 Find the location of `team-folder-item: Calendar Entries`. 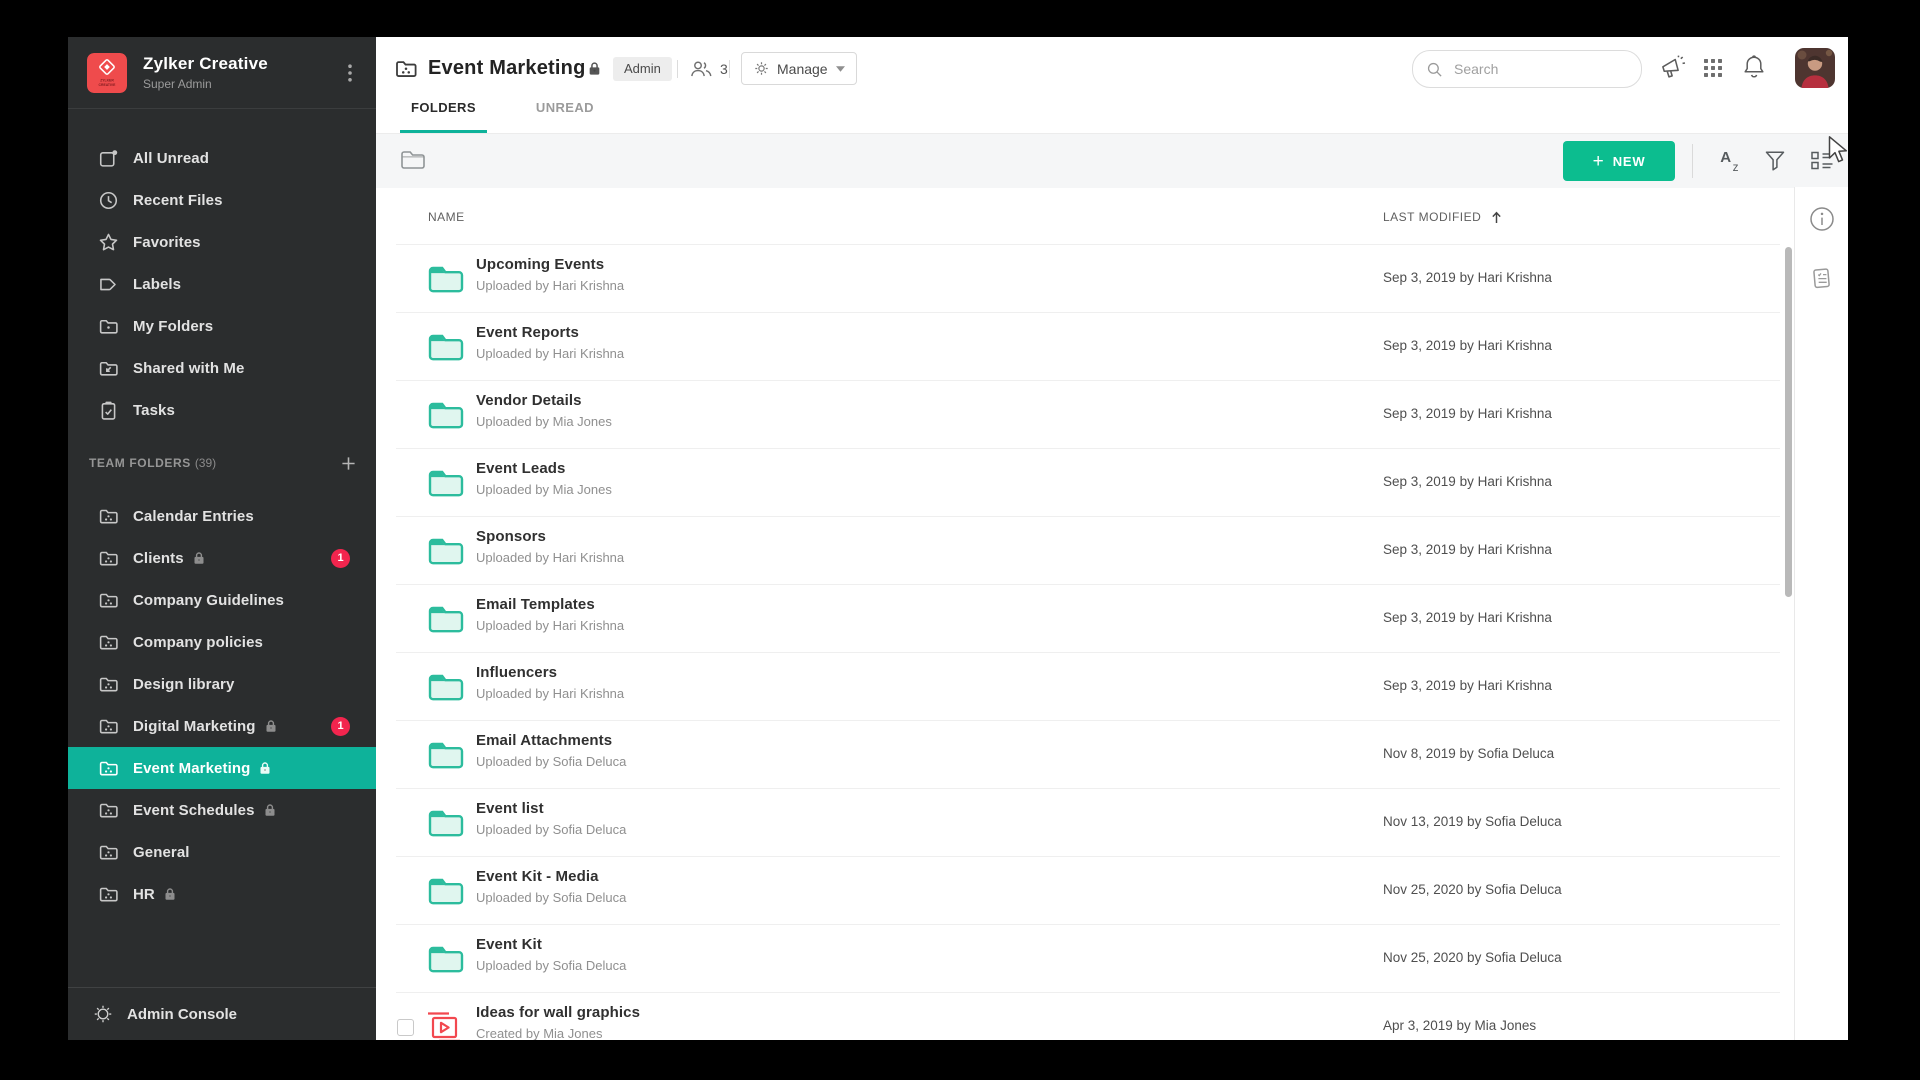

team-folder-item: Calendar Entries is located at coordinates (222, 516).